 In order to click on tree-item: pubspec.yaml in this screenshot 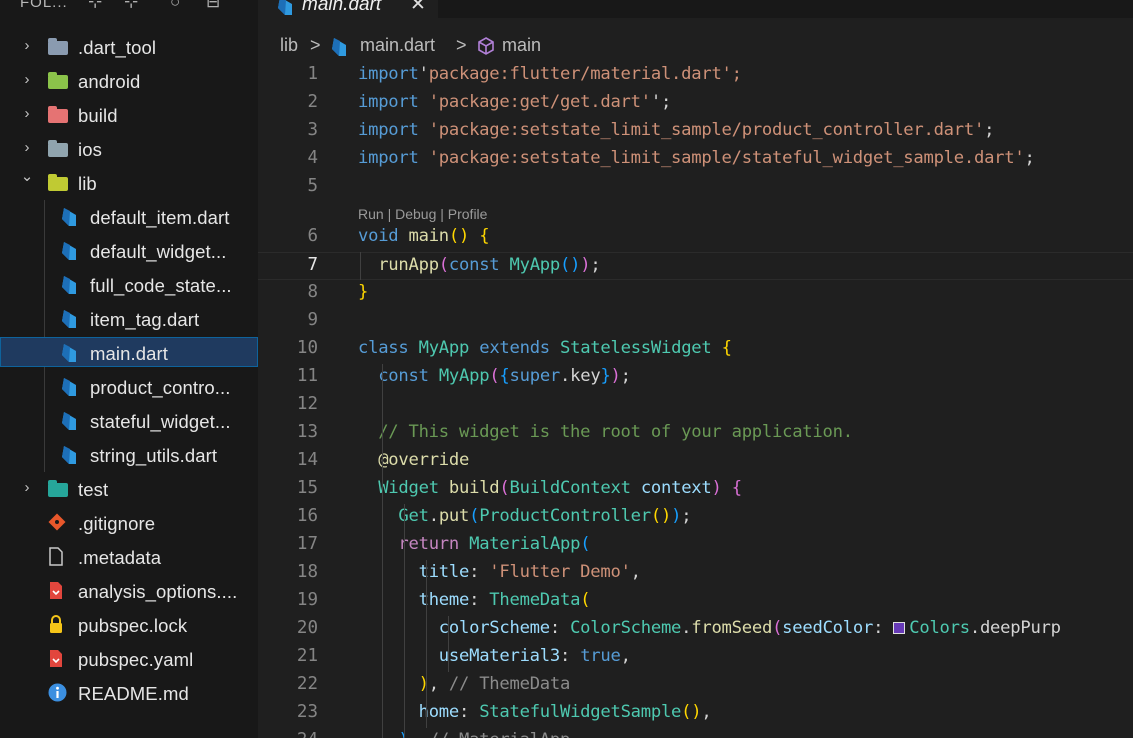, I will do `click(129, 658)`.